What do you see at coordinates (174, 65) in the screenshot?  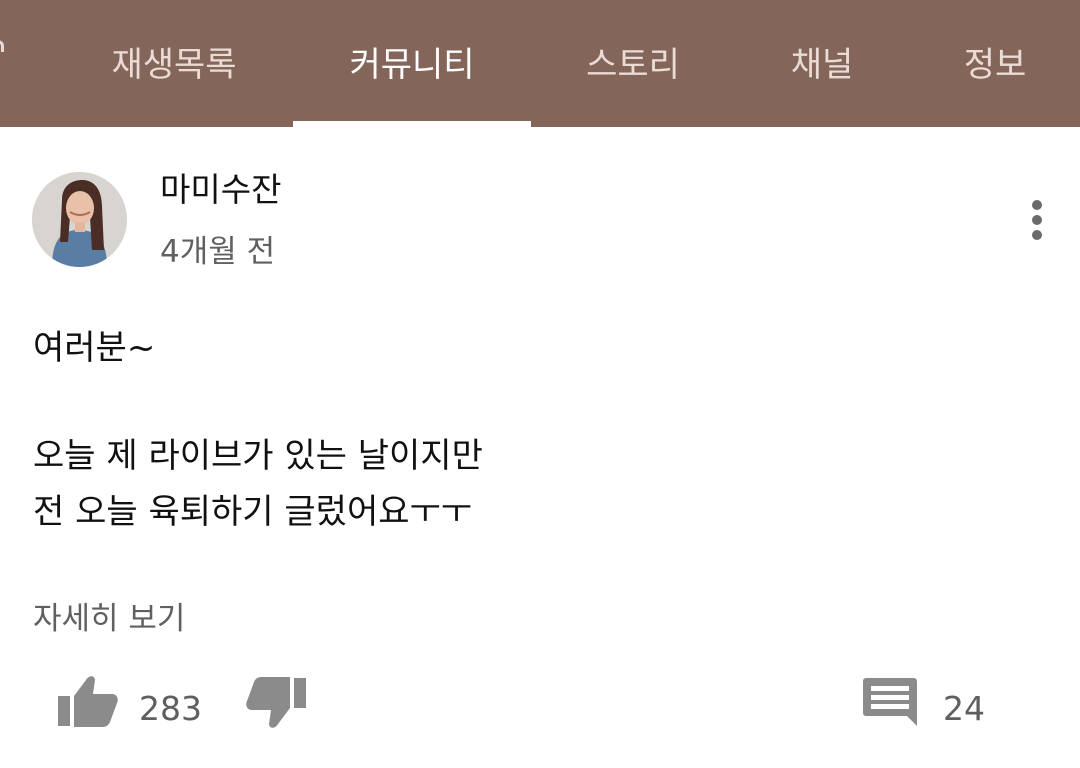 I see `tab-playlists: 재생목록` at bounding box center [174, 65].